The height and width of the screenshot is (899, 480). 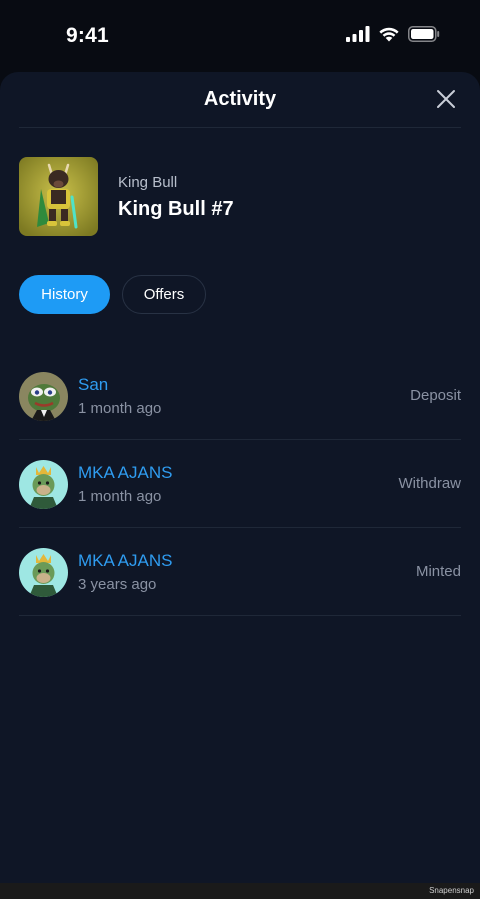 What do you see at coordinates (164, 294) in the screenshot?
I see `tab-offers: Offers` at bounding box center [164, 294].